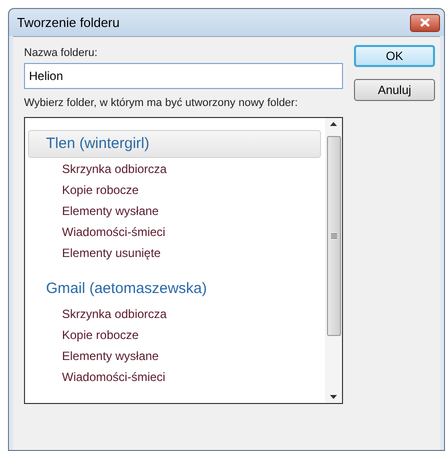  Describe the element at coordinates (61, 53) in the screenshot. I see `folder-name-label: Nazwa folderu:` at that location.